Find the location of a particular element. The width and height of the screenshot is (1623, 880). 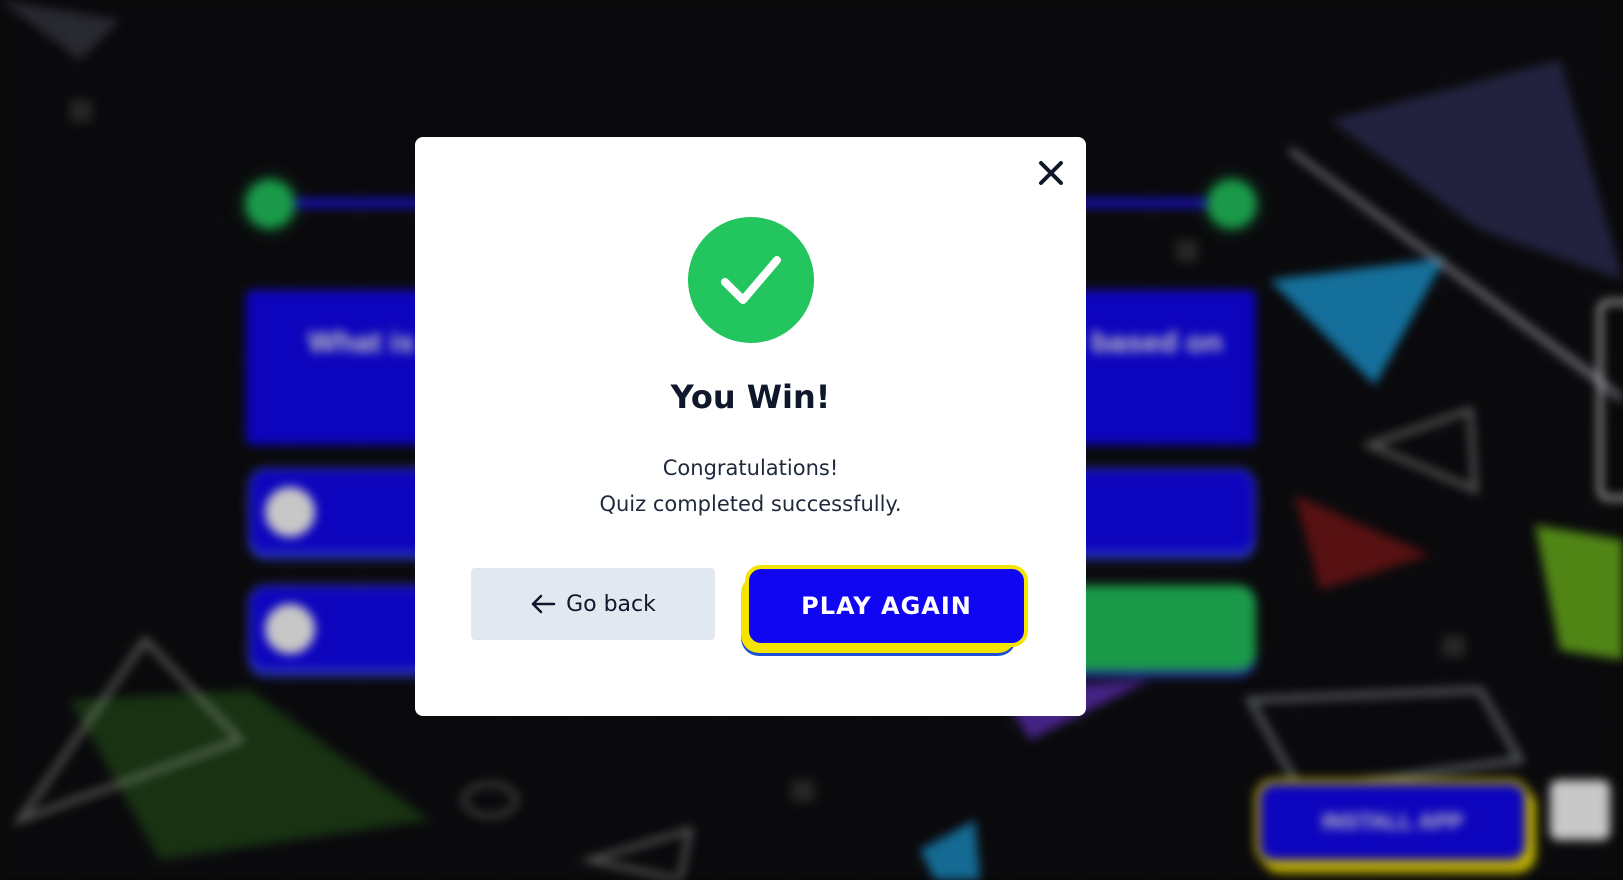

play-again-button: PLAY AGAIN is located at coordinates (886, 606).